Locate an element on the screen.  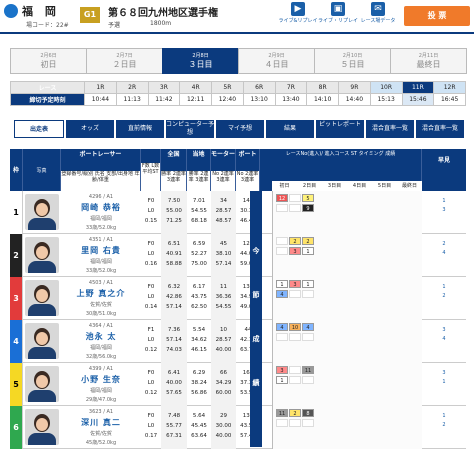
national-stats: 7.50 55.00 71.25 is located at coordinates (174, 212).